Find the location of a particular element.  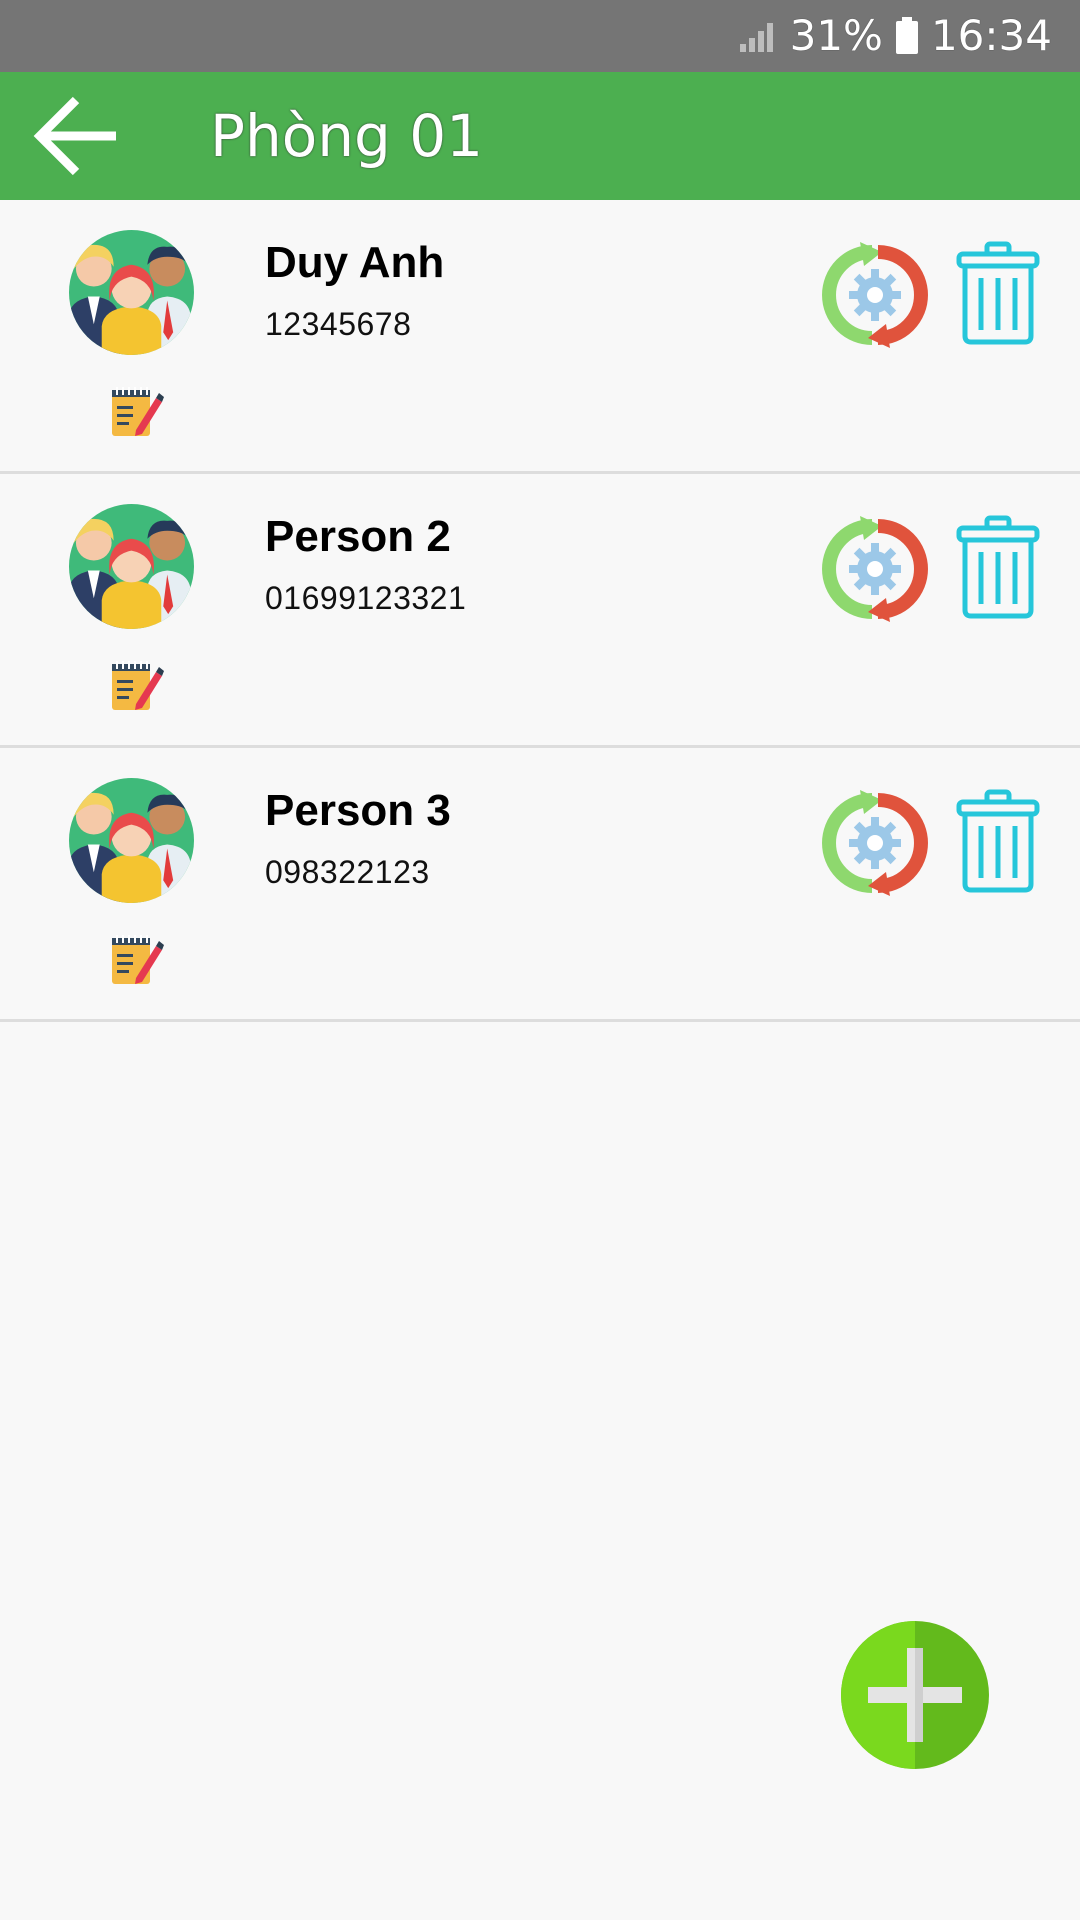

person-phone: 01699123321 is located at coordinates (366, 598).